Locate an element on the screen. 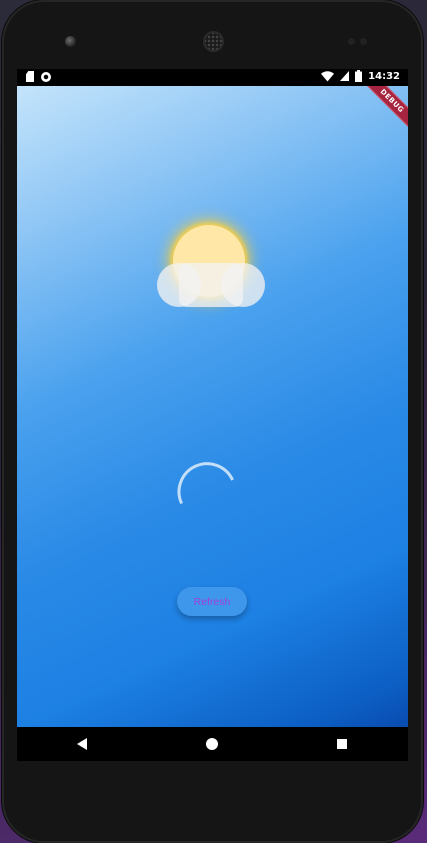  back-icon is located at coordinates (82, 744).